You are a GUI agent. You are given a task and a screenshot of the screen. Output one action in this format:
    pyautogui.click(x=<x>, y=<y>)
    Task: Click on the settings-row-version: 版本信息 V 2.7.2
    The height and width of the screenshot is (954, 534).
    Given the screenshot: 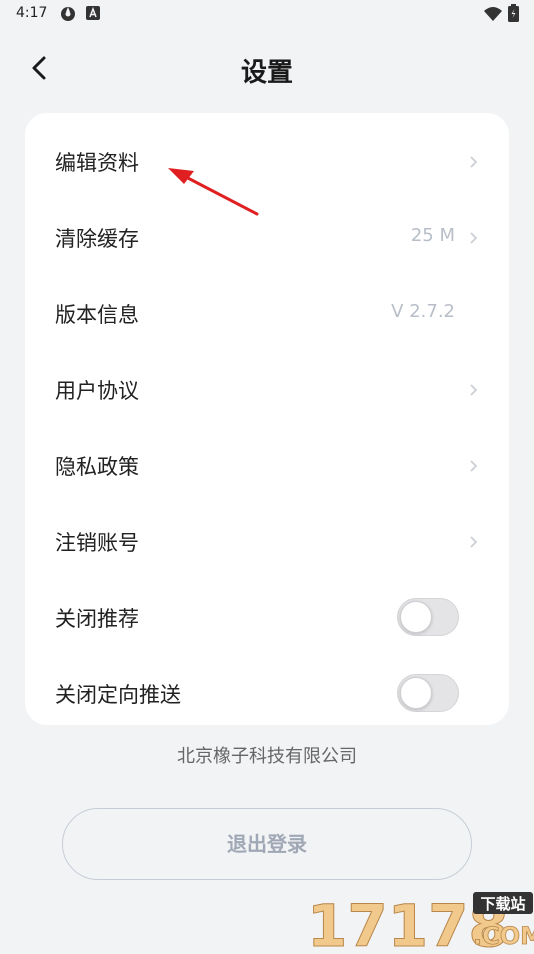 What is the action you would take?
    pyautogui.click(x=267, y=313)
    